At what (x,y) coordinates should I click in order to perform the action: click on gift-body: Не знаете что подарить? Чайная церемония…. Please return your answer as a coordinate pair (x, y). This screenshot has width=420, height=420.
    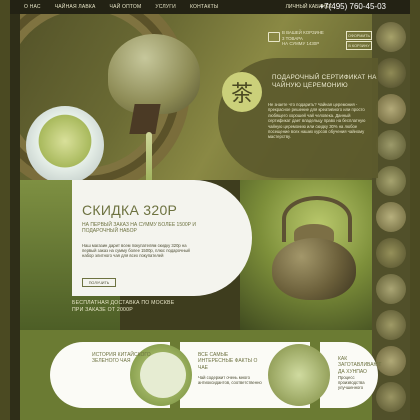
    Looking at the image, I should click on (317, 121).